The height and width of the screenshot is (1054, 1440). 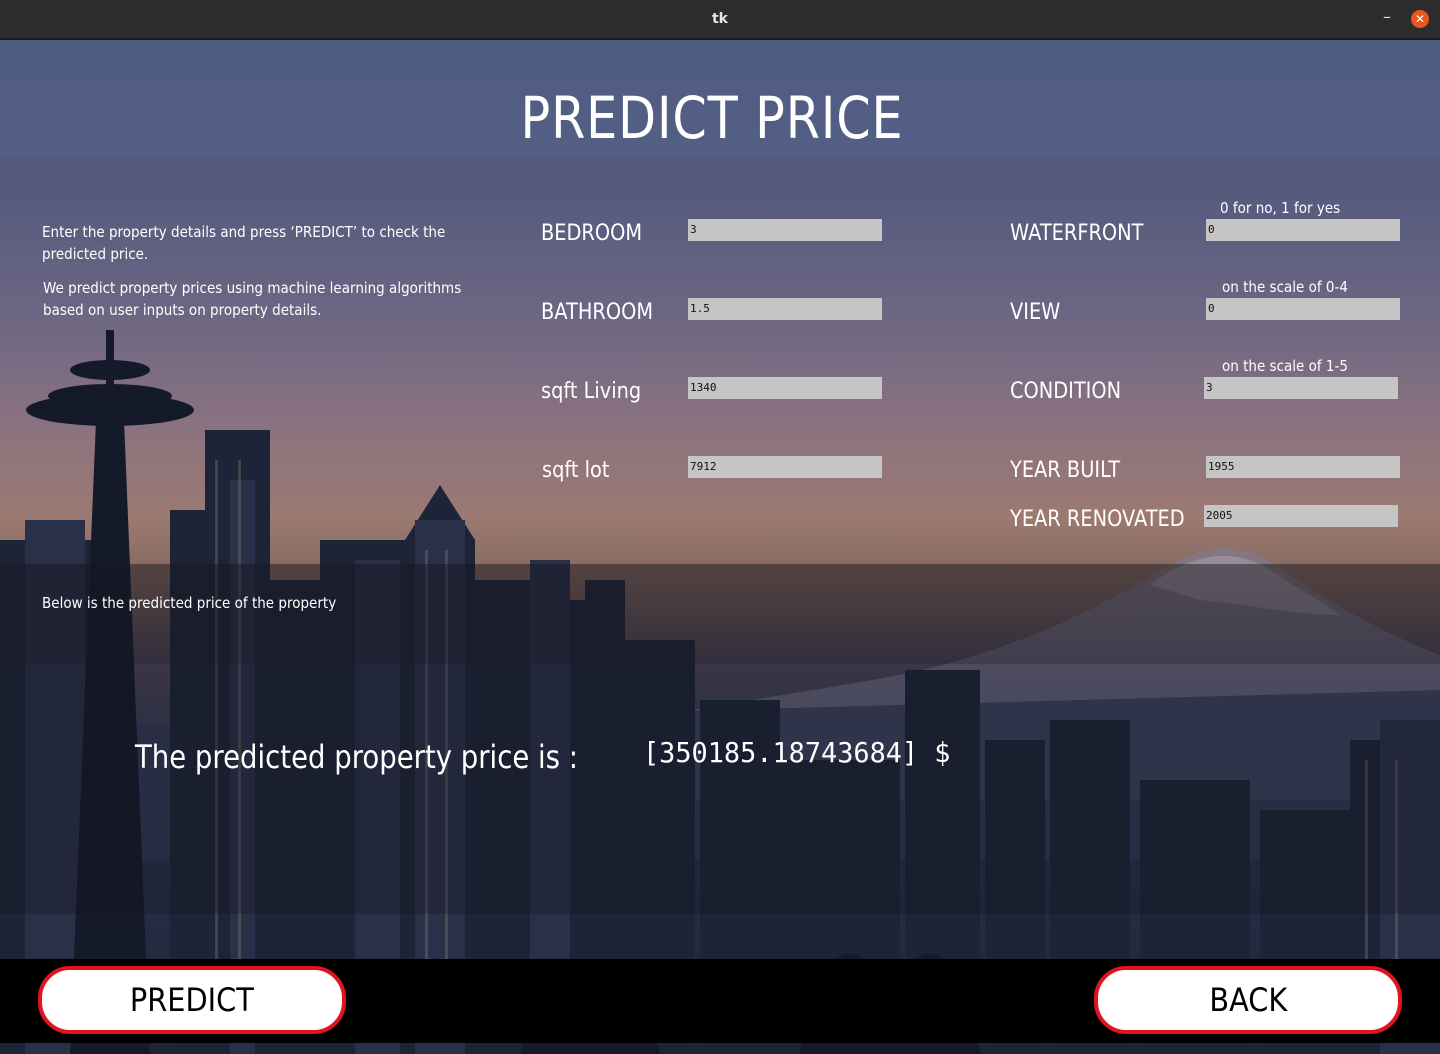 What do you see at coordinates (1301, 516) in the screenshot?
I see `year-renovated-input` at bounding box center [1301, 516].